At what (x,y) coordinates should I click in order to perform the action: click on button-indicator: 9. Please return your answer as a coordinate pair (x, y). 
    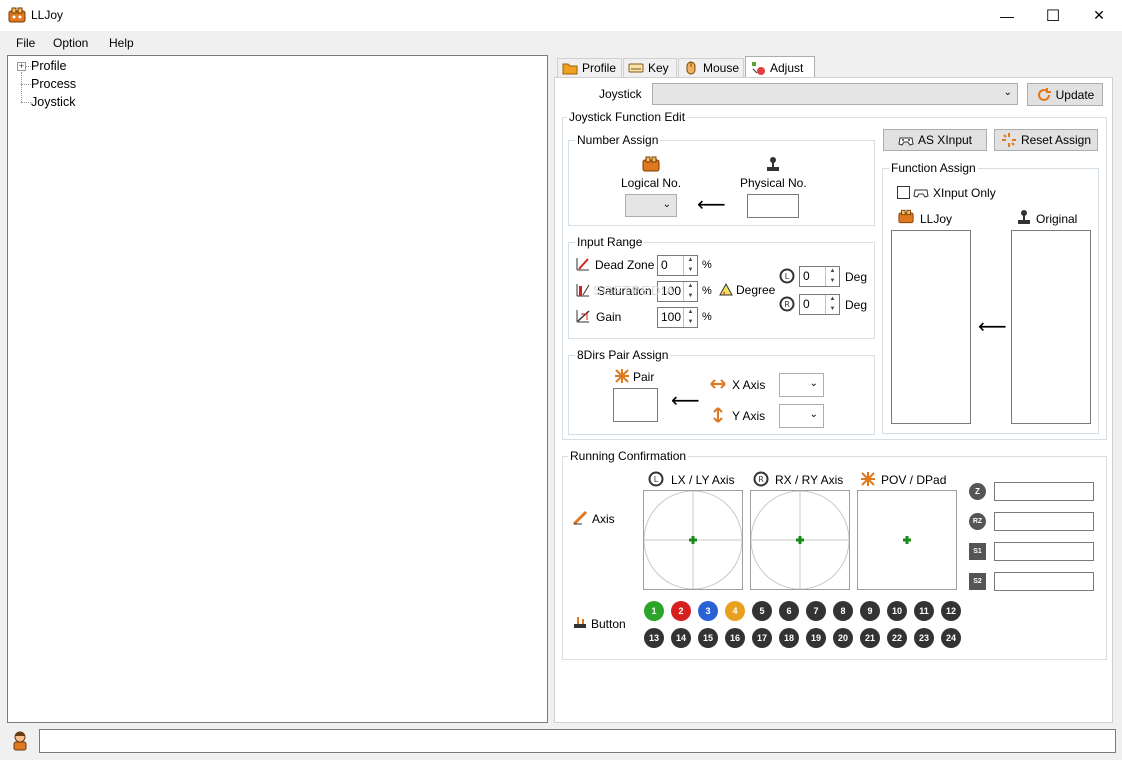
    Looking at the image, I should click on (870, 611).